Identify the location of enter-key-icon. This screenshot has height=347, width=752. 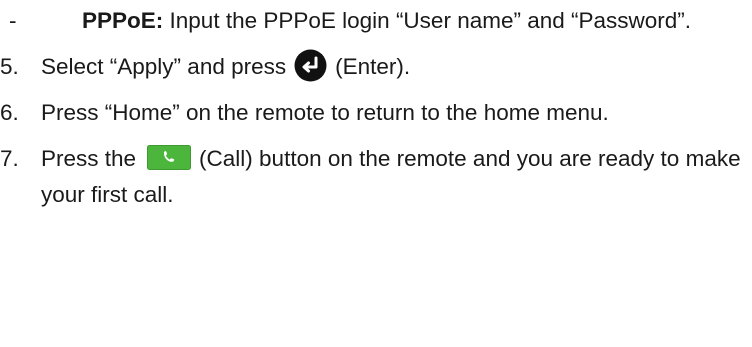
(310, 65).